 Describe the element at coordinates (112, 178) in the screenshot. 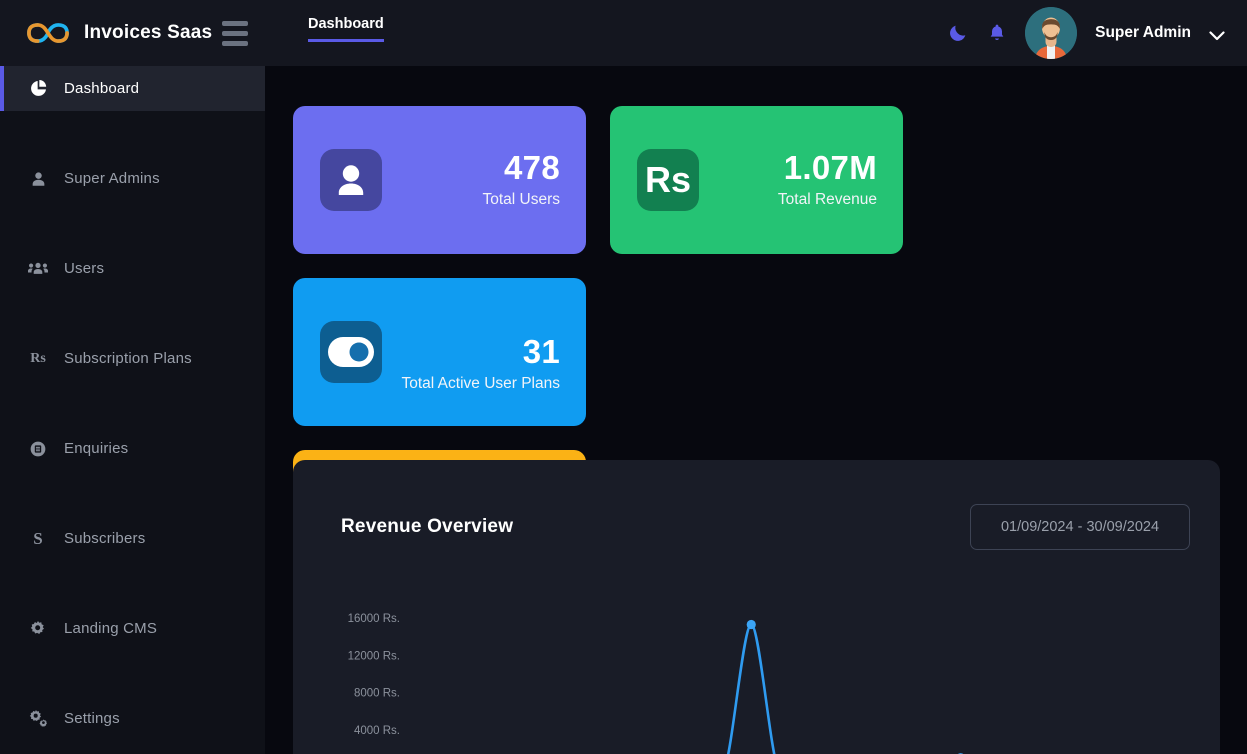

I see `sidebar-label: Super Admins` at that location.